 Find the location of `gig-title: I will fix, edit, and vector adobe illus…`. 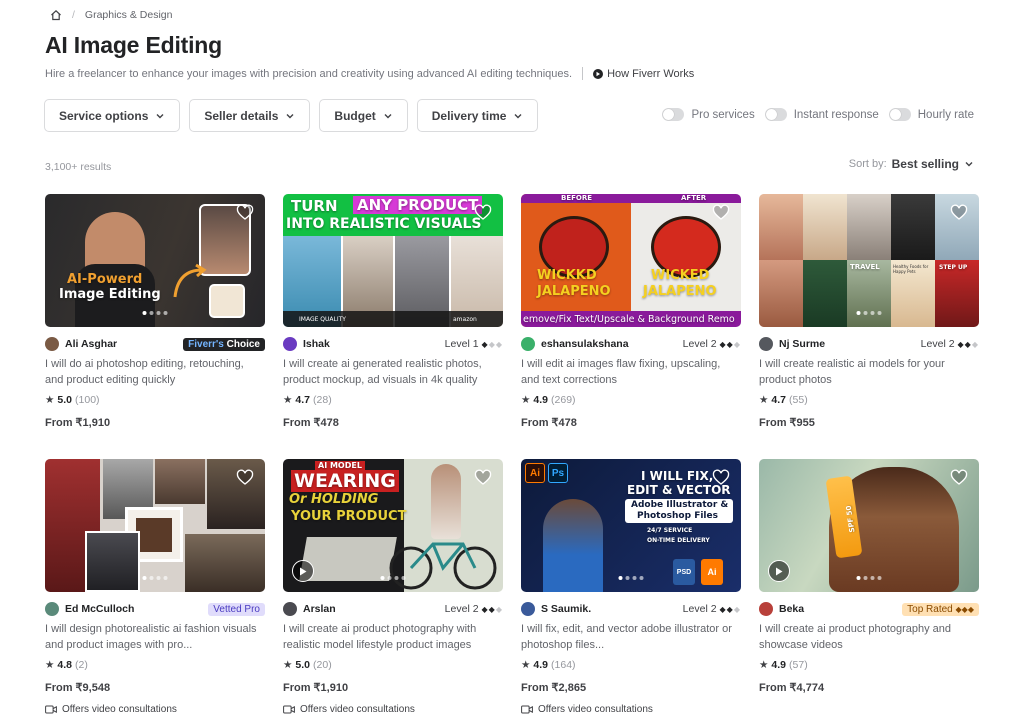

gig-title: I will fix, edit, and vector adobe illus… is located at coordinates (631, 637).